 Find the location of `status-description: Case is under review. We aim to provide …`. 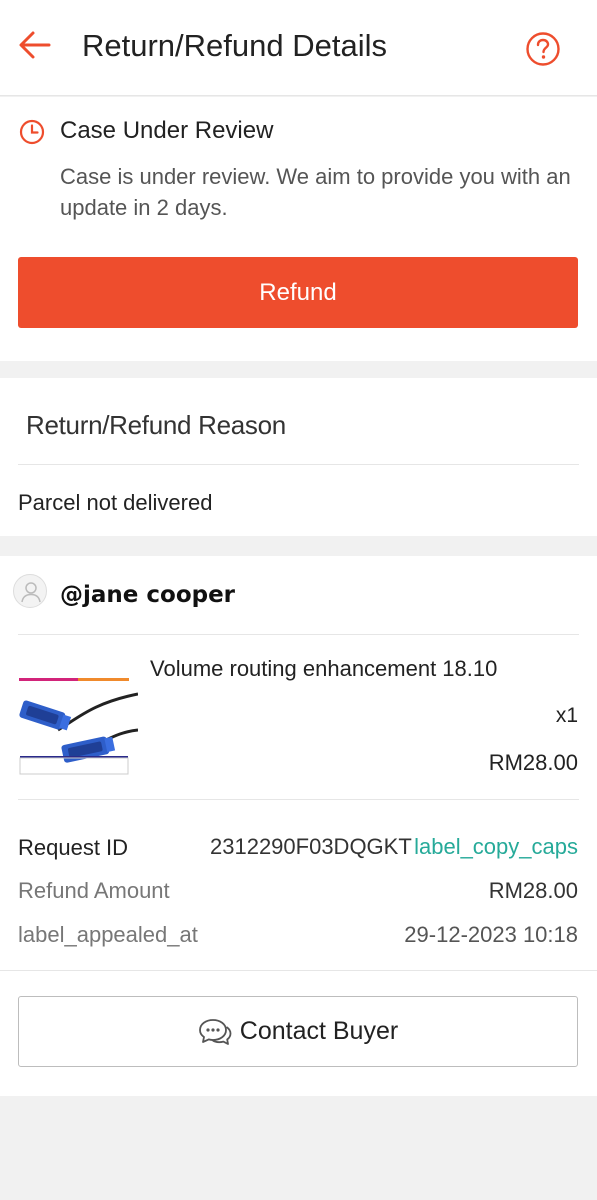

status-description: Case is under review. We aim to provide … is located at coordinates (315, 192).